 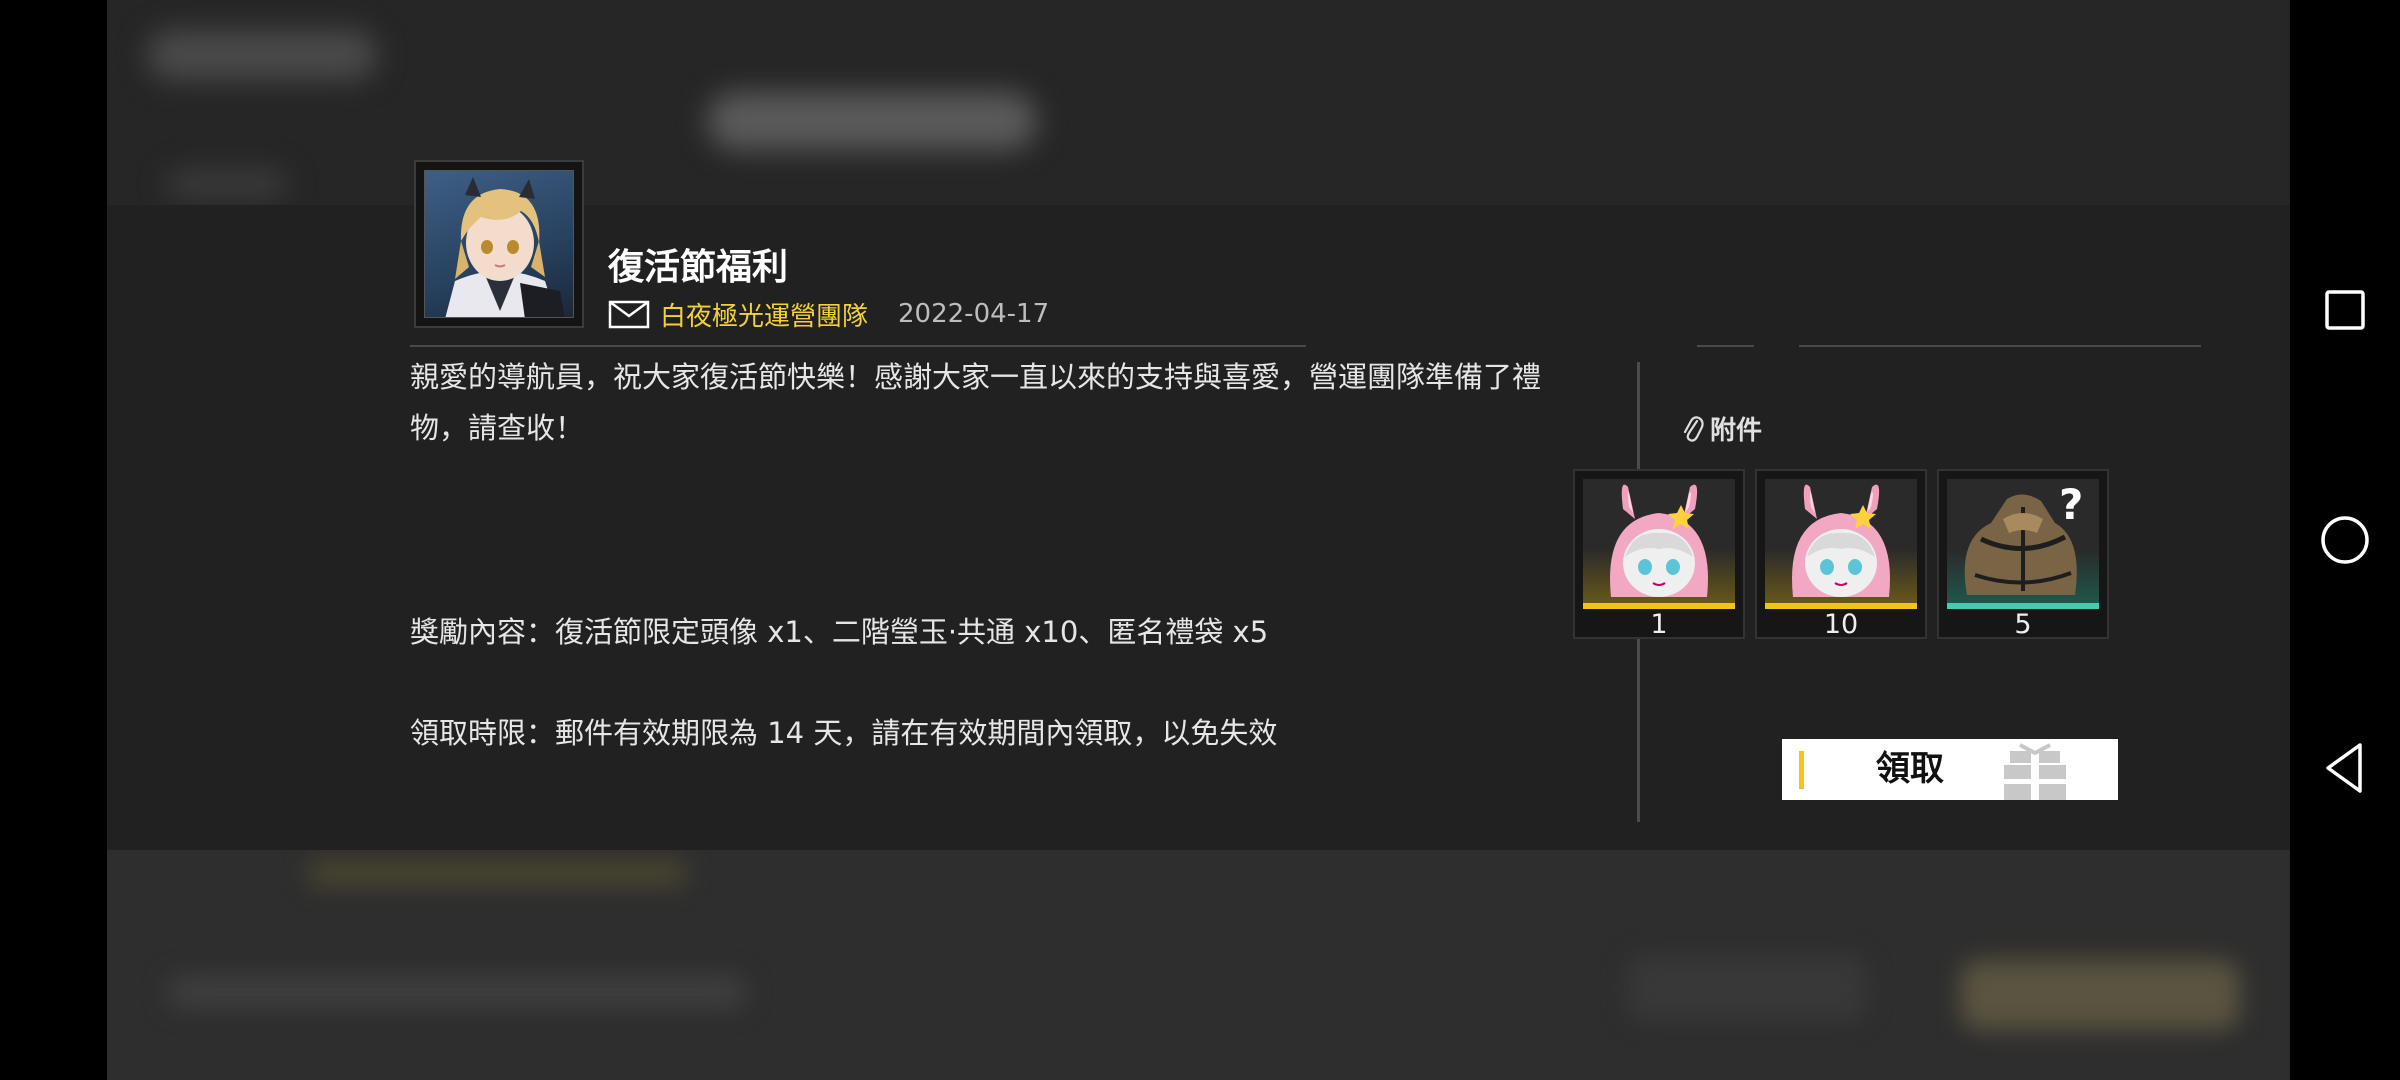 I want to click on attachment-count: 1, so click(x=1659, y=624).